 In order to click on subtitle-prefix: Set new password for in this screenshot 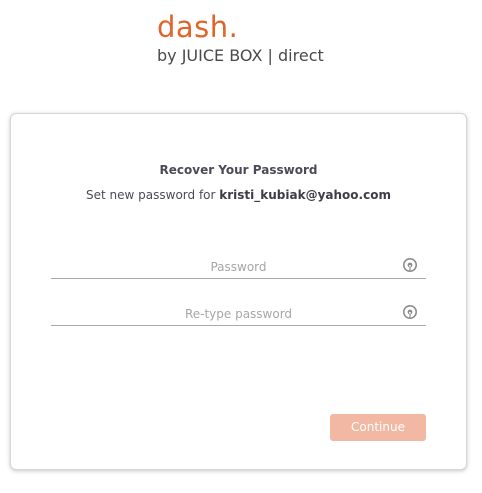, I will do `click(151, 195)`.